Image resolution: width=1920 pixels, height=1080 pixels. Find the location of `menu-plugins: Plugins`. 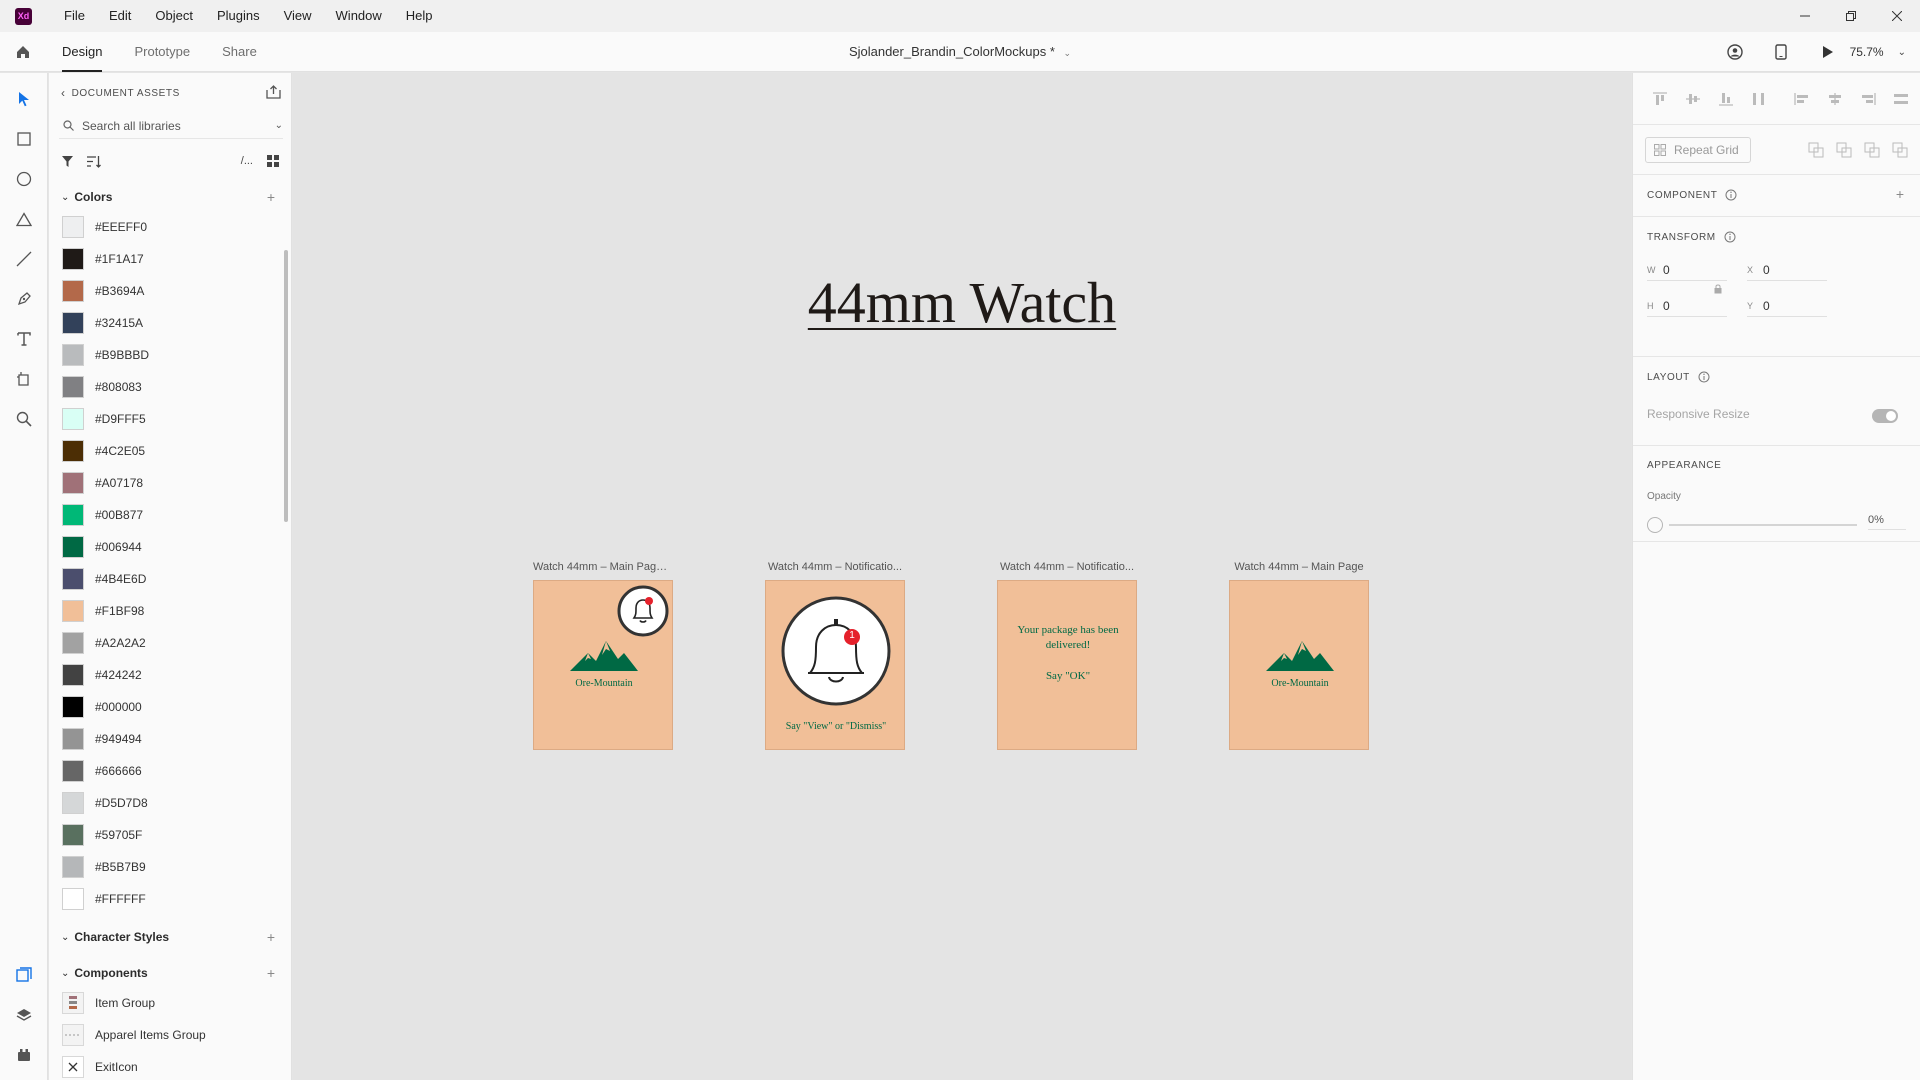

menu-plugins: Plugins is located at coordinates (238, 16).